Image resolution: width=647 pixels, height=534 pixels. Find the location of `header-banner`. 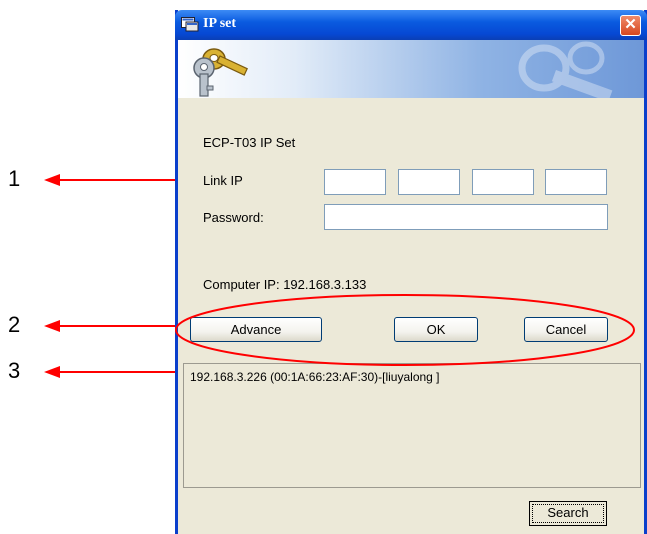

header-banner is located at coordinates (411, 69).